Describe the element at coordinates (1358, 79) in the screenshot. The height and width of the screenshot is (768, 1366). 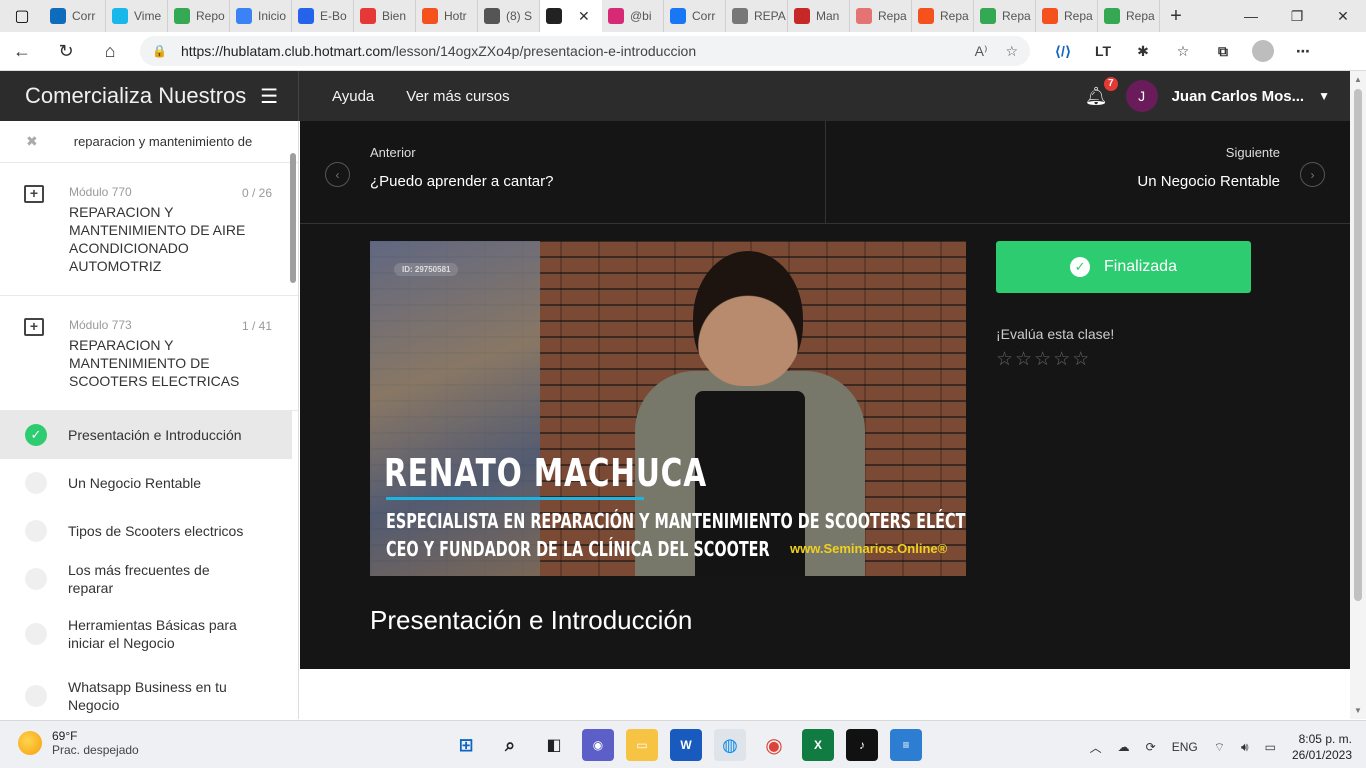
I see `scroll-up-icon: ▲` at that location.